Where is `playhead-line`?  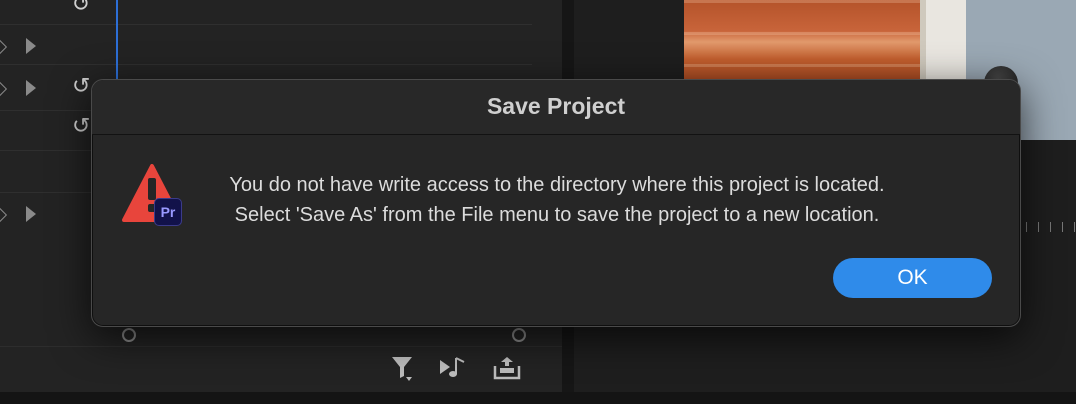
playhead-line is located at coordinates (117, 40).